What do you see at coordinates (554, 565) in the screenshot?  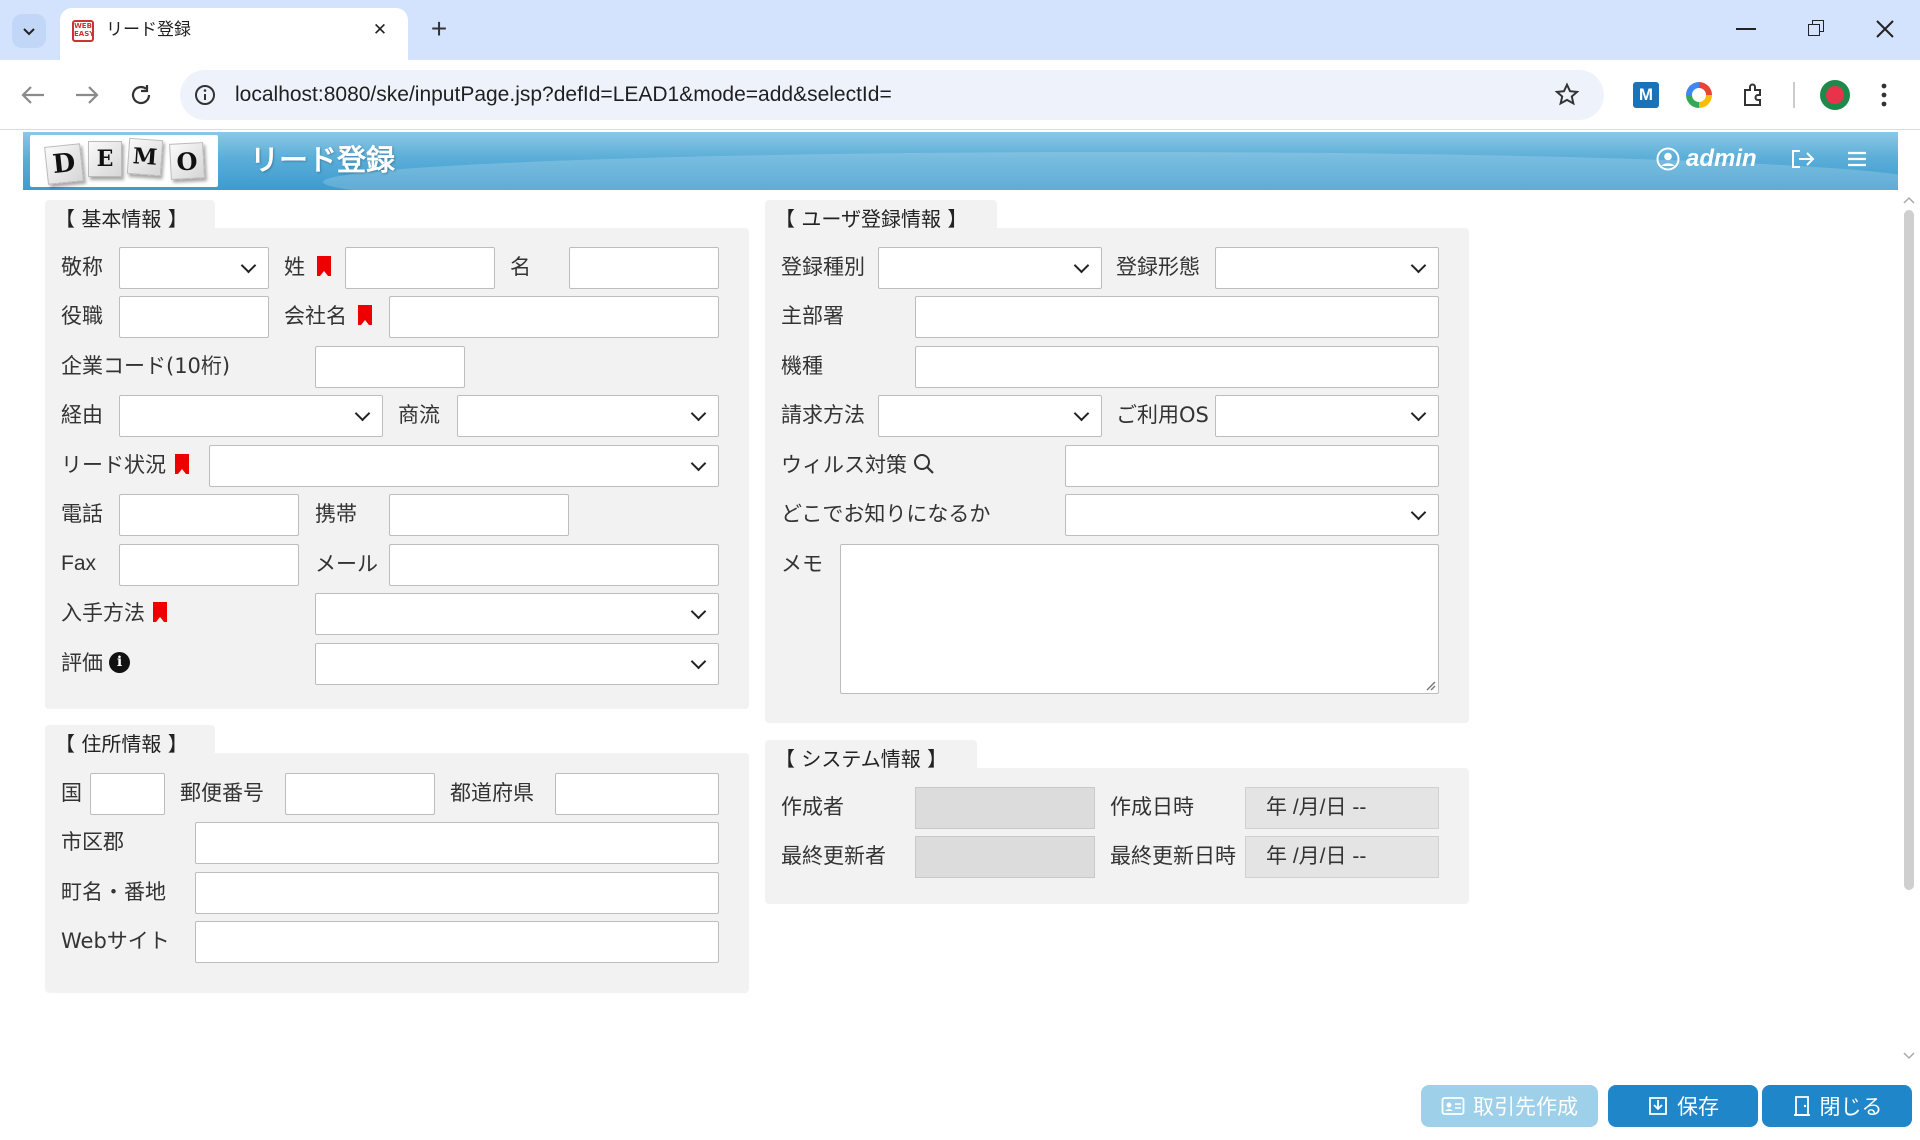 I see `mail-input` at bounding box center [554, 565].